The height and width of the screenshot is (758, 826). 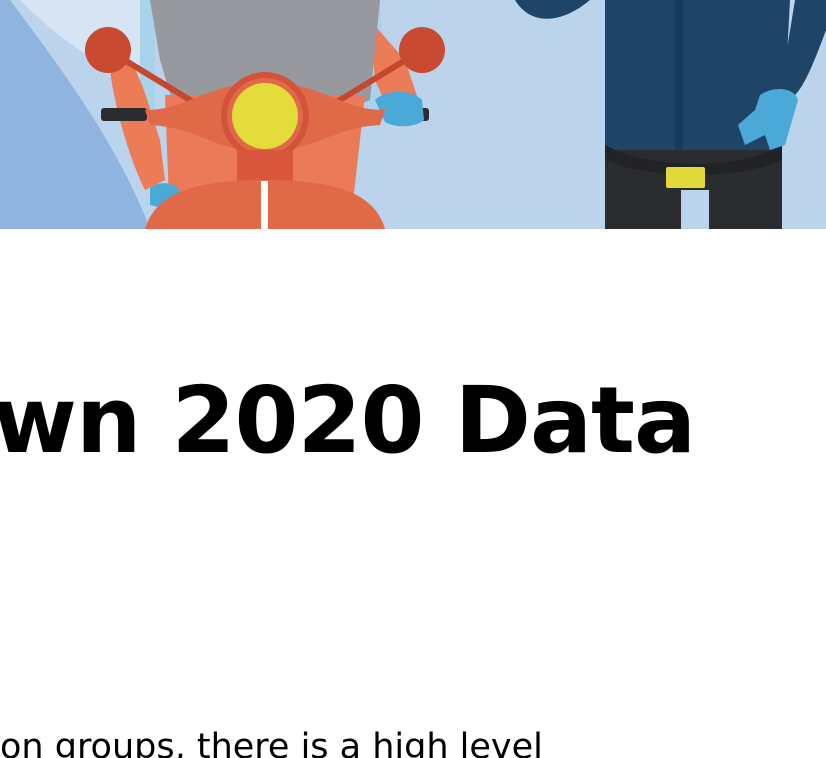 I want to click on article-body-text: on groups, there is a high level, so click(x=271, y=742).